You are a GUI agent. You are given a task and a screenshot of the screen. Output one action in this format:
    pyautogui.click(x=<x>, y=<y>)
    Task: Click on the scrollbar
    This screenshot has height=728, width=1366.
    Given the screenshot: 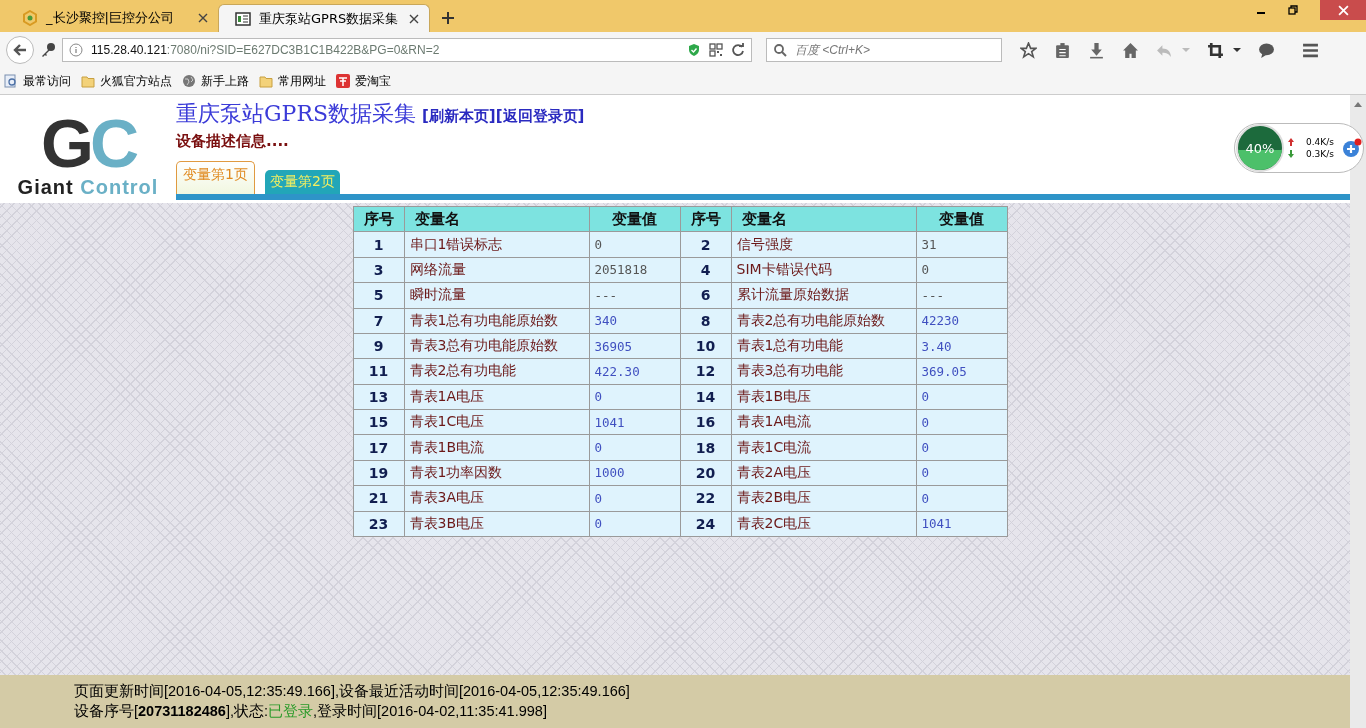 What is the action you would take?
    pyautogui.click(x=1358, y=411)
    